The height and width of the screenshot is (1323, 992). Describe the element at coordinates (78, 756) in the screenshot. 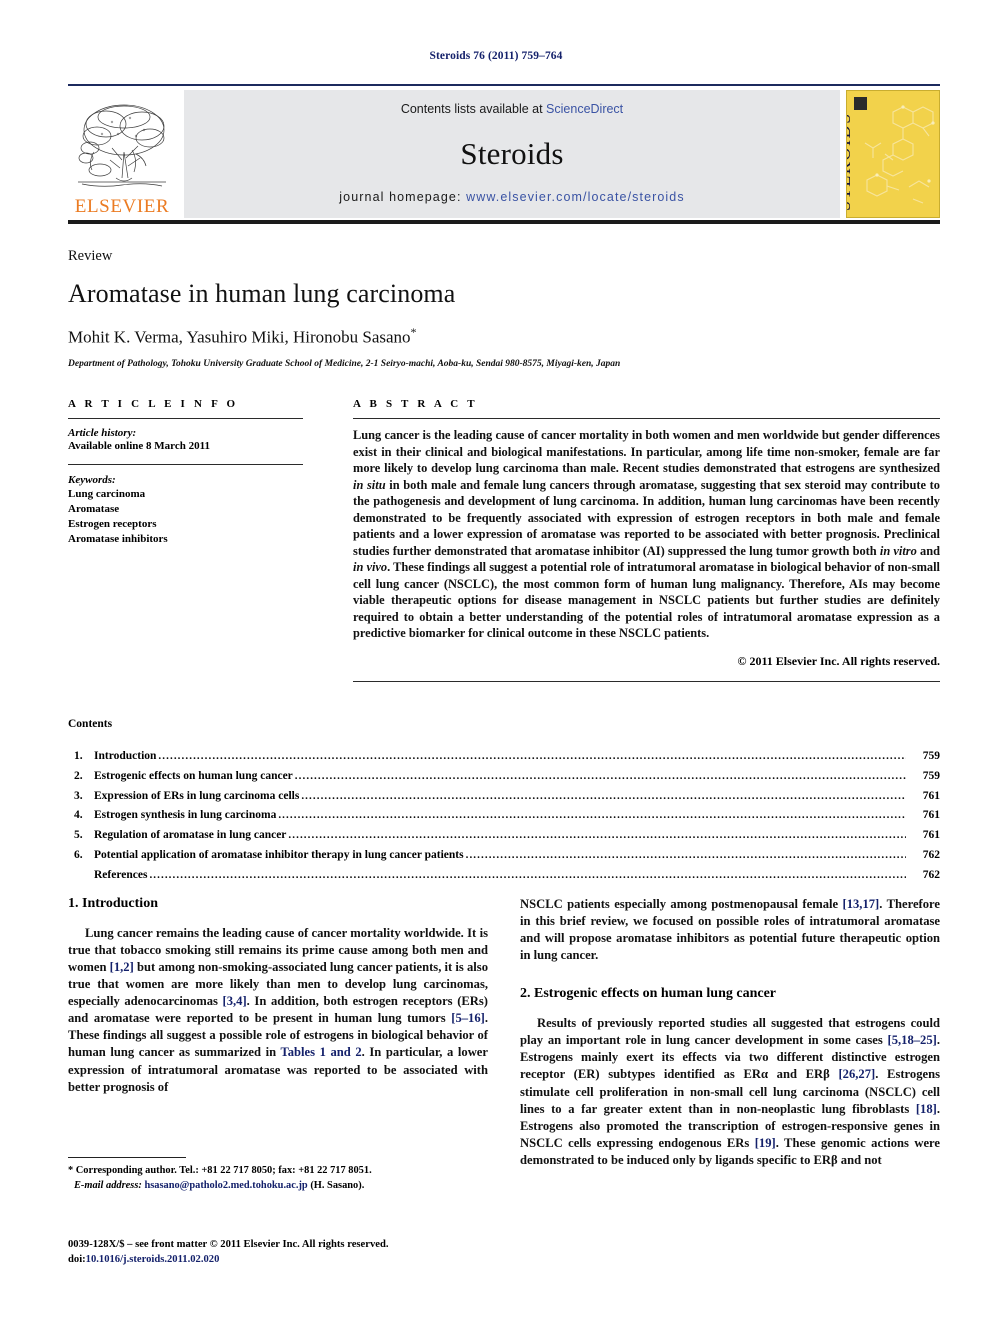

I see `toc-number: 1.` at that location.